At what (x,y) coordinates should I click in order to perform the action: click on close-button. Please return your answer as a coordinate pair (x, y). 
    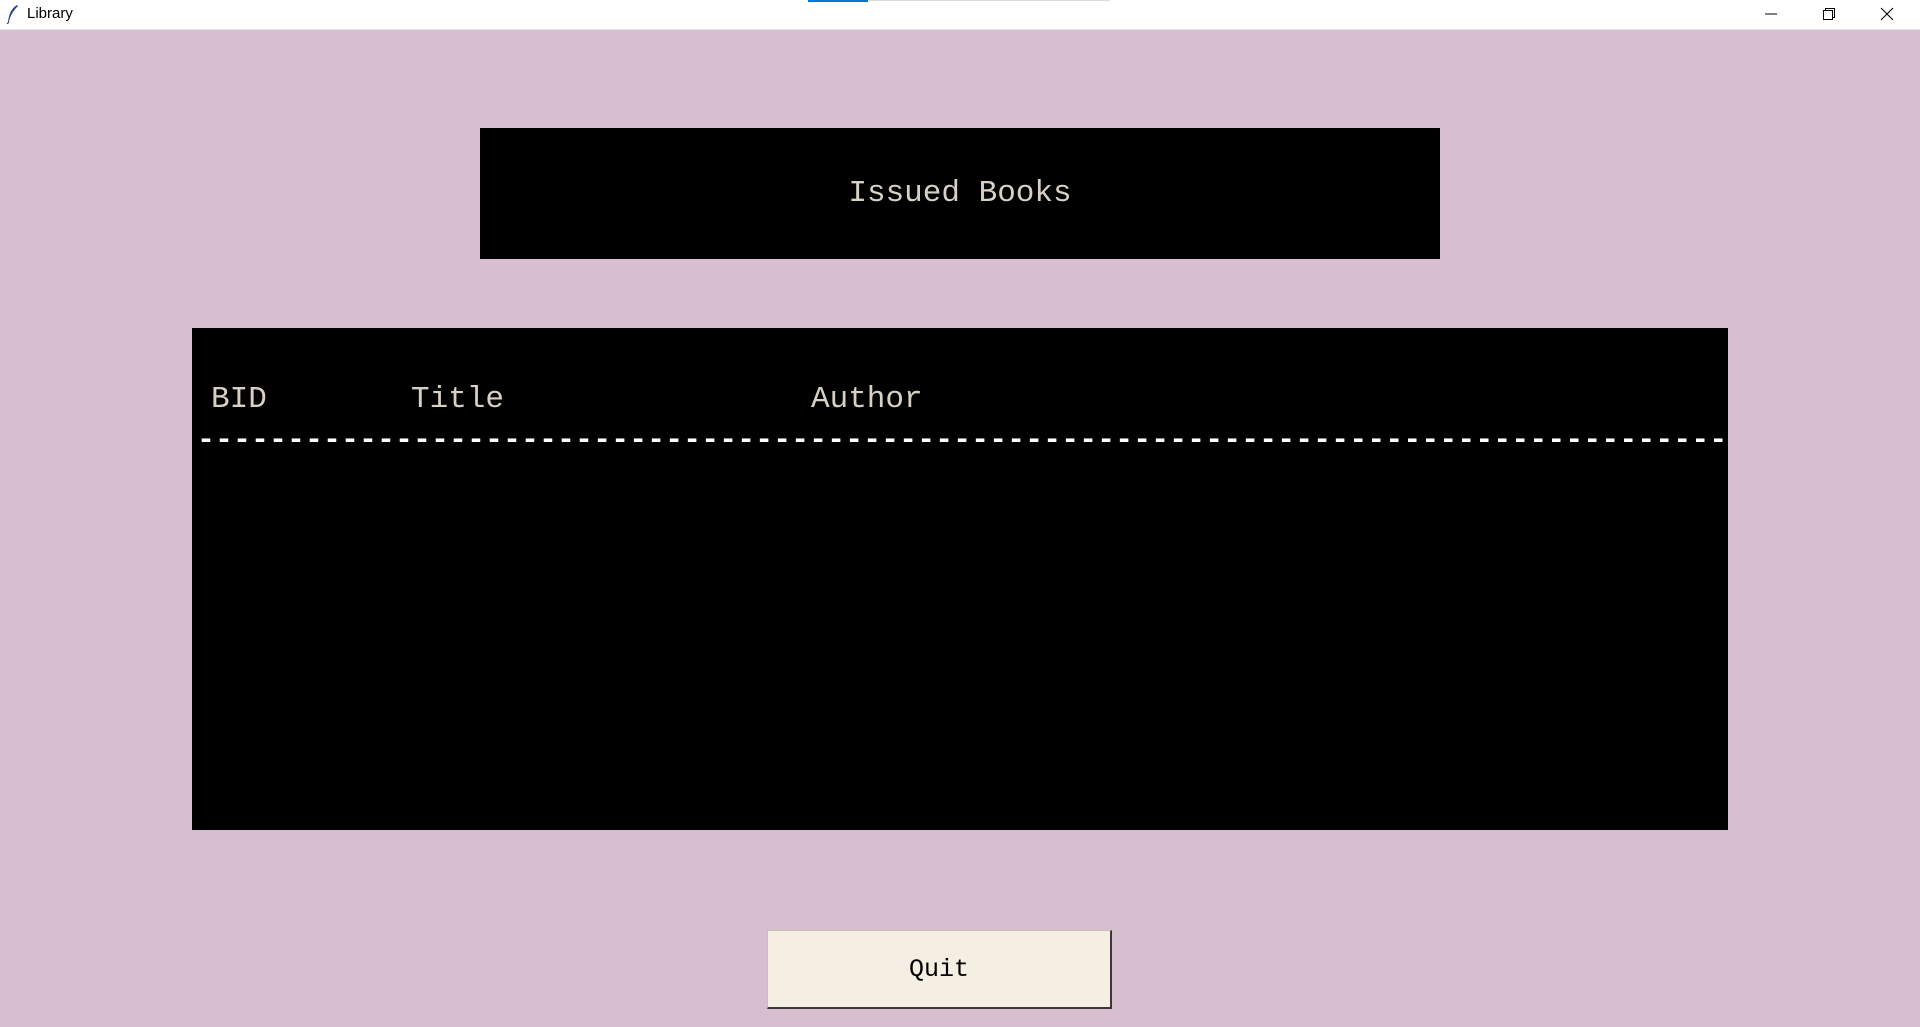
    Looking at the image, I should click on (1887, 14).